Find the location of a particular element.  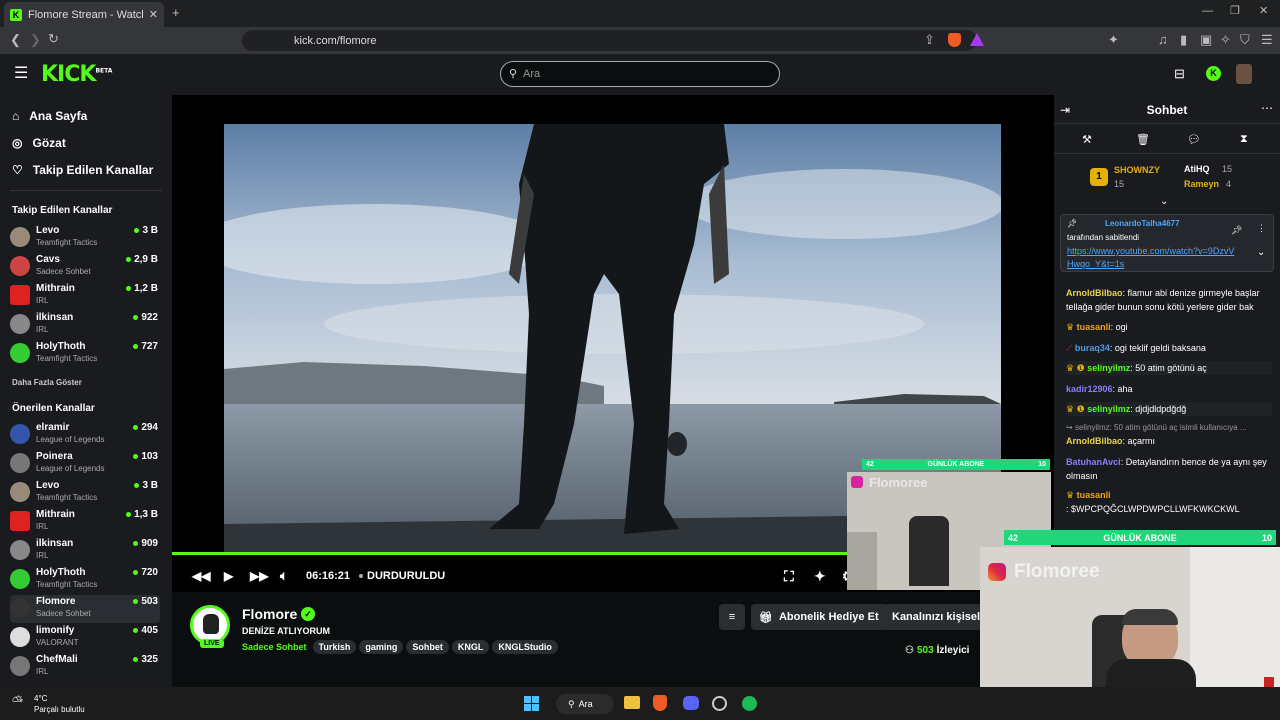

search-input: ⚲ Ara is located at coordinates (640, 74).